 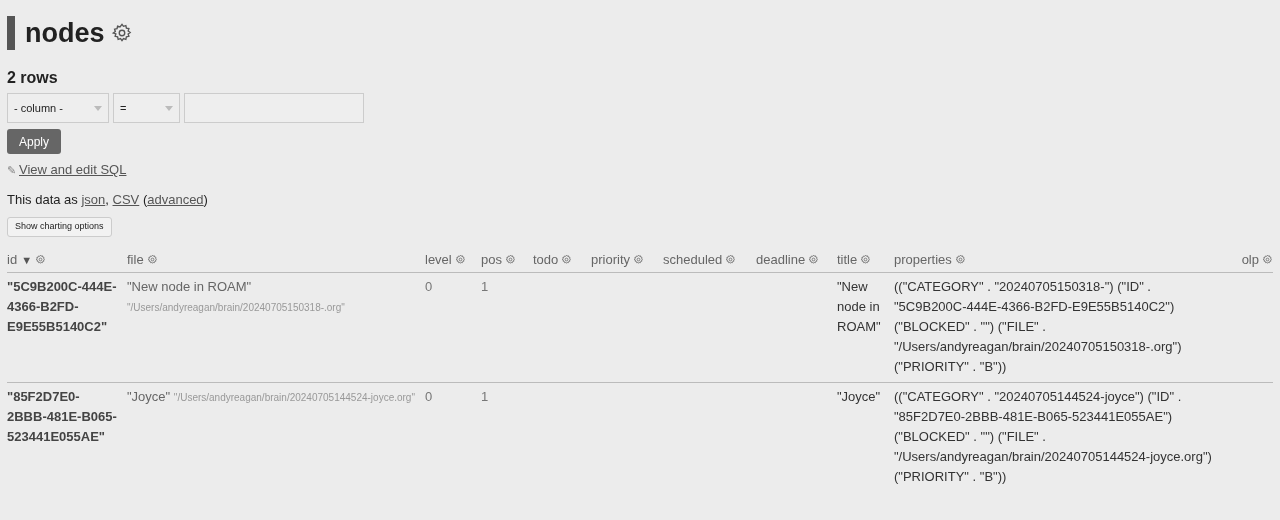 What do you see at coordinates (294, 397) in the screenshot?
I see `file-path: "/Users/andyreagan/brain/20240705144524-joyce.org"` at bounding box center [294, 397].